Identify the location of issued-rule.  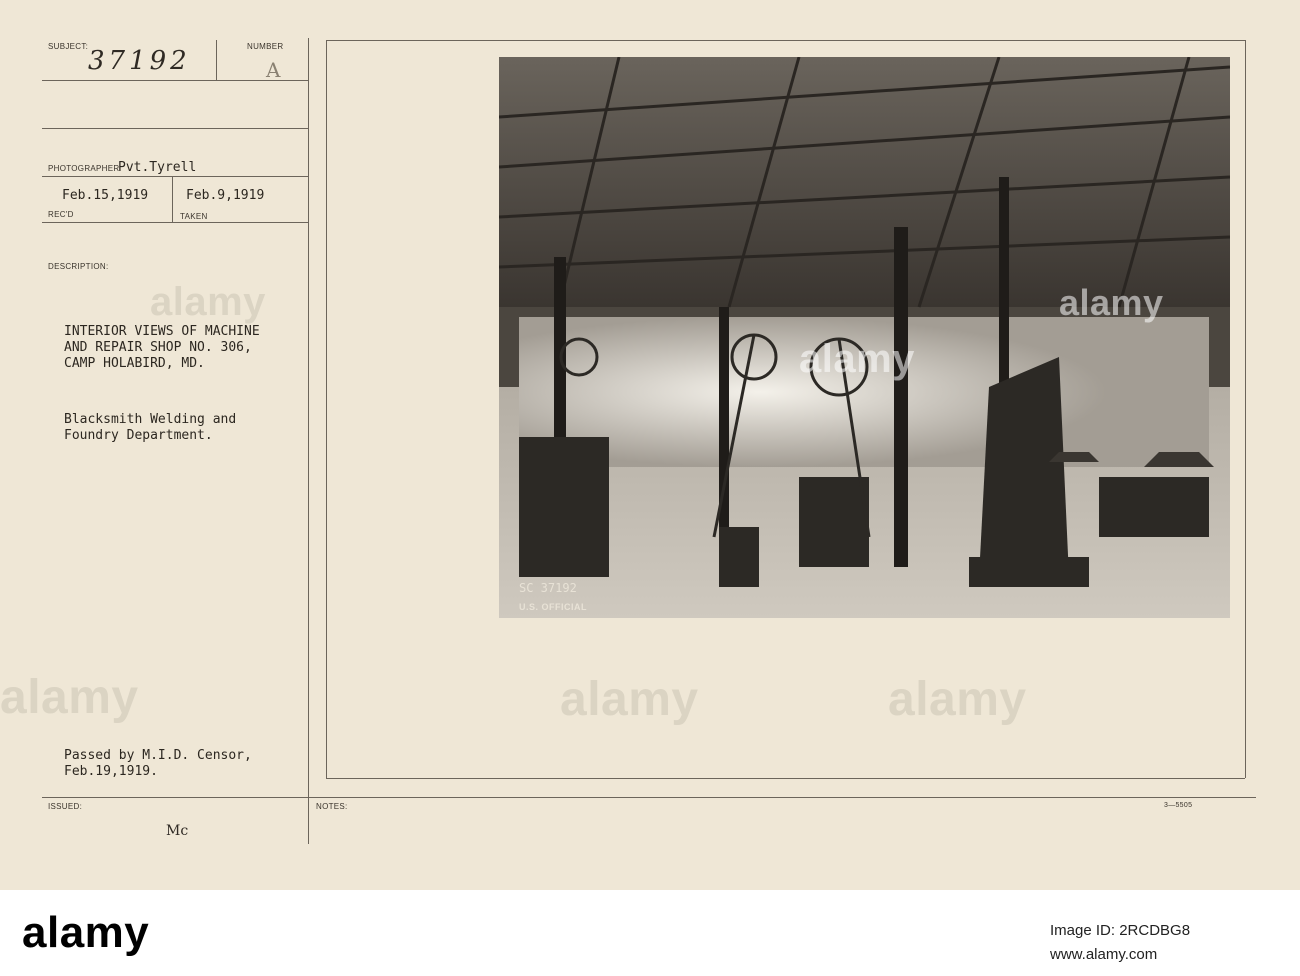
(649, 797).